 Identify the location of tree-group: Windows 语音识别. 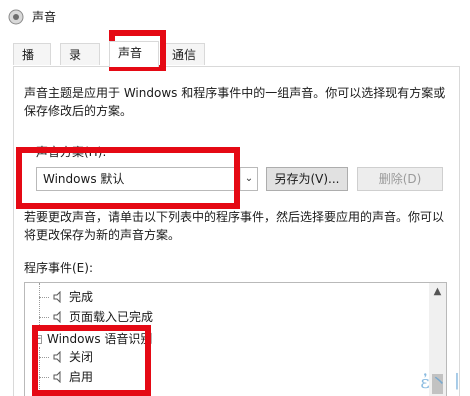
(99, 339).